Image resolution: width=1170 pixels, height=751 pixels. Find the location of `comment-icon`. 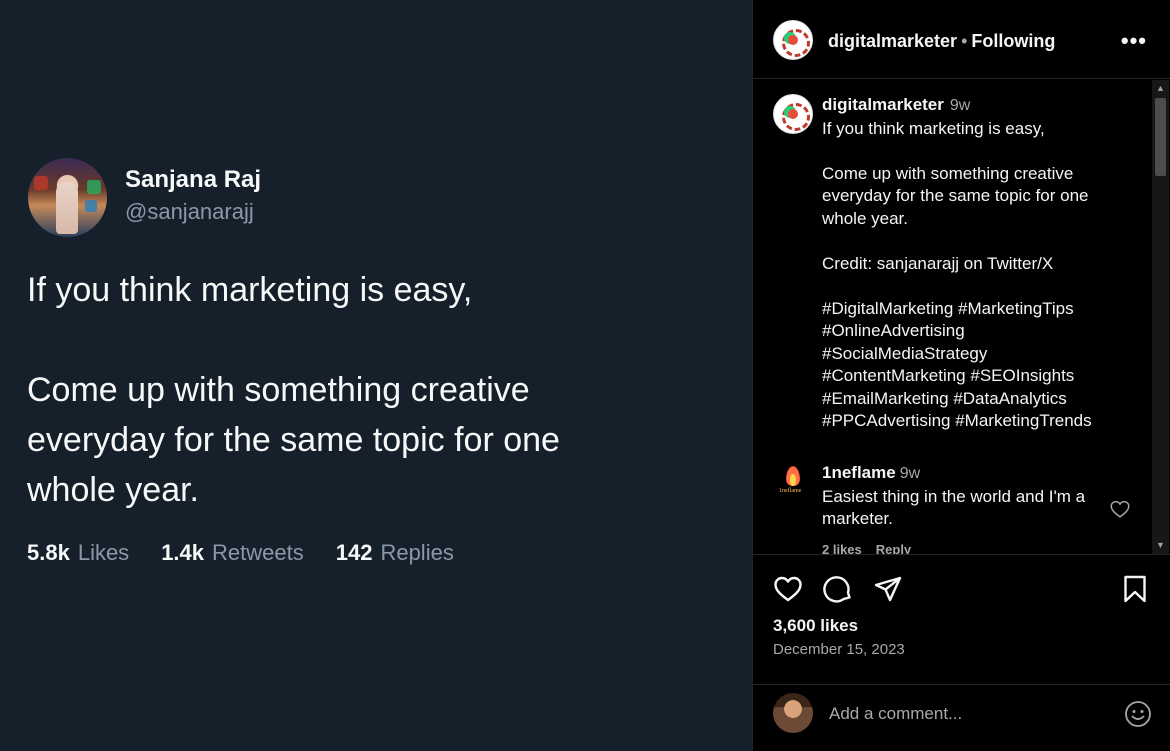

comment-icon is located at coordinates (838, 589).